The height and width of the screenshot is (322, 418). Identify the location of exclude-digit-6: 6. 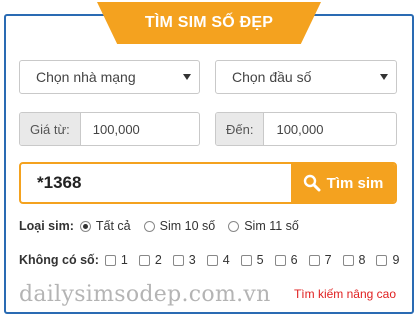
(286, 260).